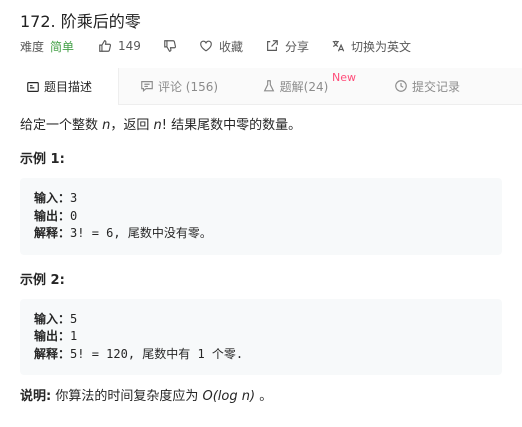  Describe the element at coordinates (105, 46) in the screenshot. I see `thumbs-up-icon` at that location.